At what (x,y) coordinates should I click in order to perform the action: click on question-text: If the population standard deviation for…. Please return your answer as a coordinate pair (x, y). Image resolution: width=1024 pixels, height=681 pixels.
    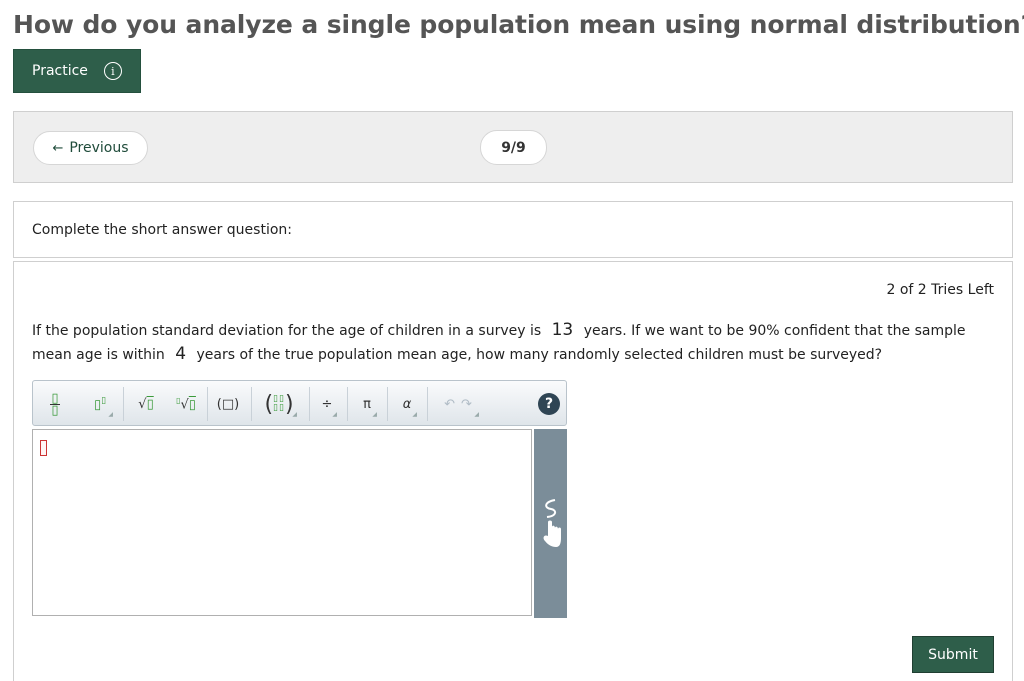
    Looking at the image, I should click on (512, 343).